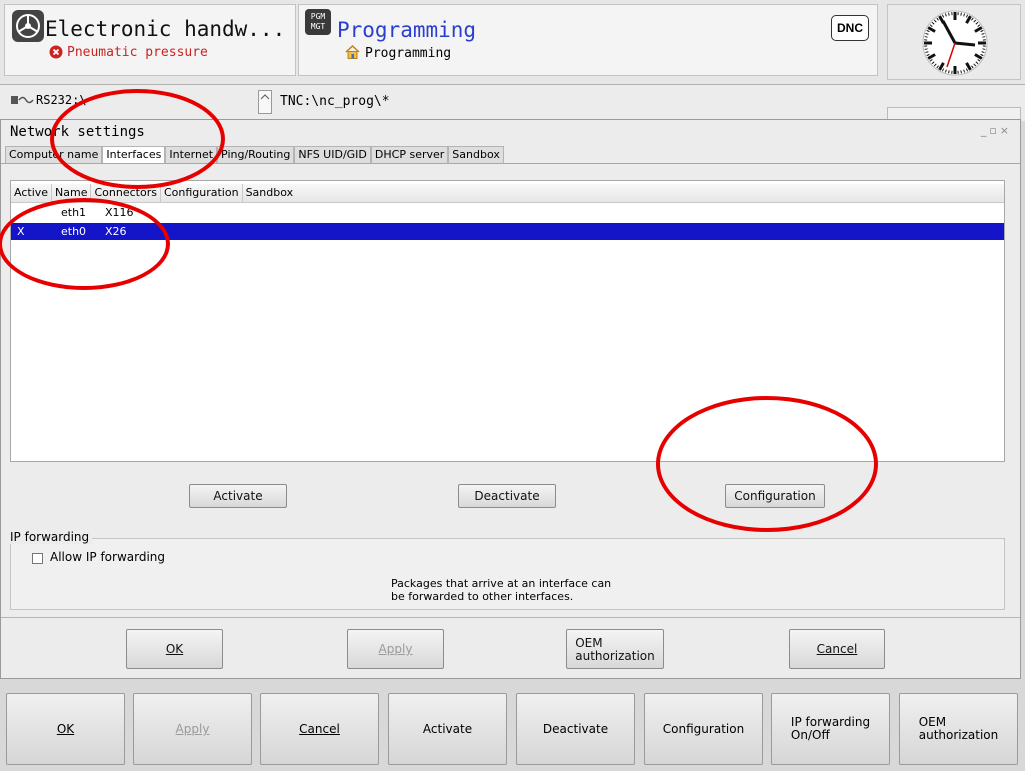 This screenshot has height=771, width=1025. Describe the element at coordinates (615, 655) in the screenshot. I see `oem-label-line2: authorization` at that location.